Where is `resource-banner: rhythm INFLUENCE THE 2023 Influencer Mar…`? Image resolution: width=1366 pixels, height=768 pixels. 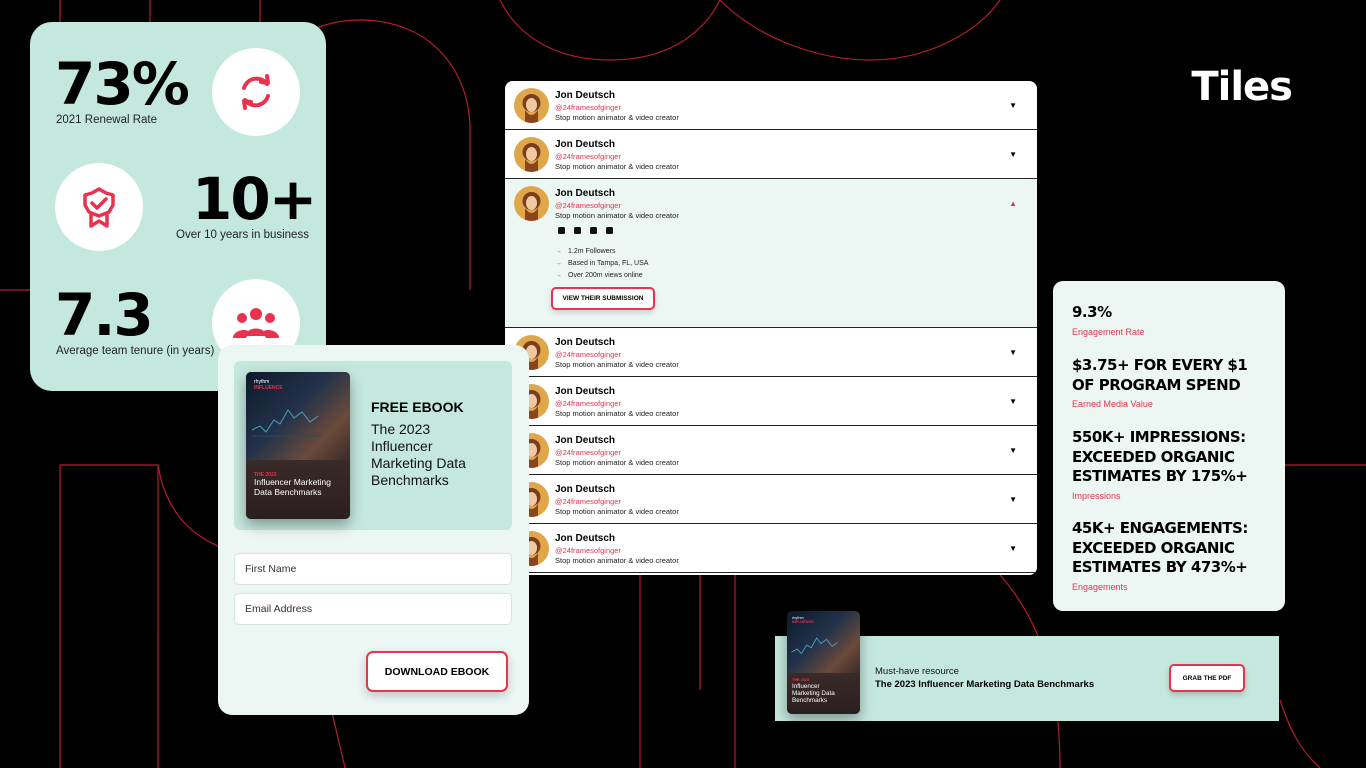 resource-banner: rhythm INFLUENCE THE 2023 Influencer Mar… is located at coordinates (1027, 666).